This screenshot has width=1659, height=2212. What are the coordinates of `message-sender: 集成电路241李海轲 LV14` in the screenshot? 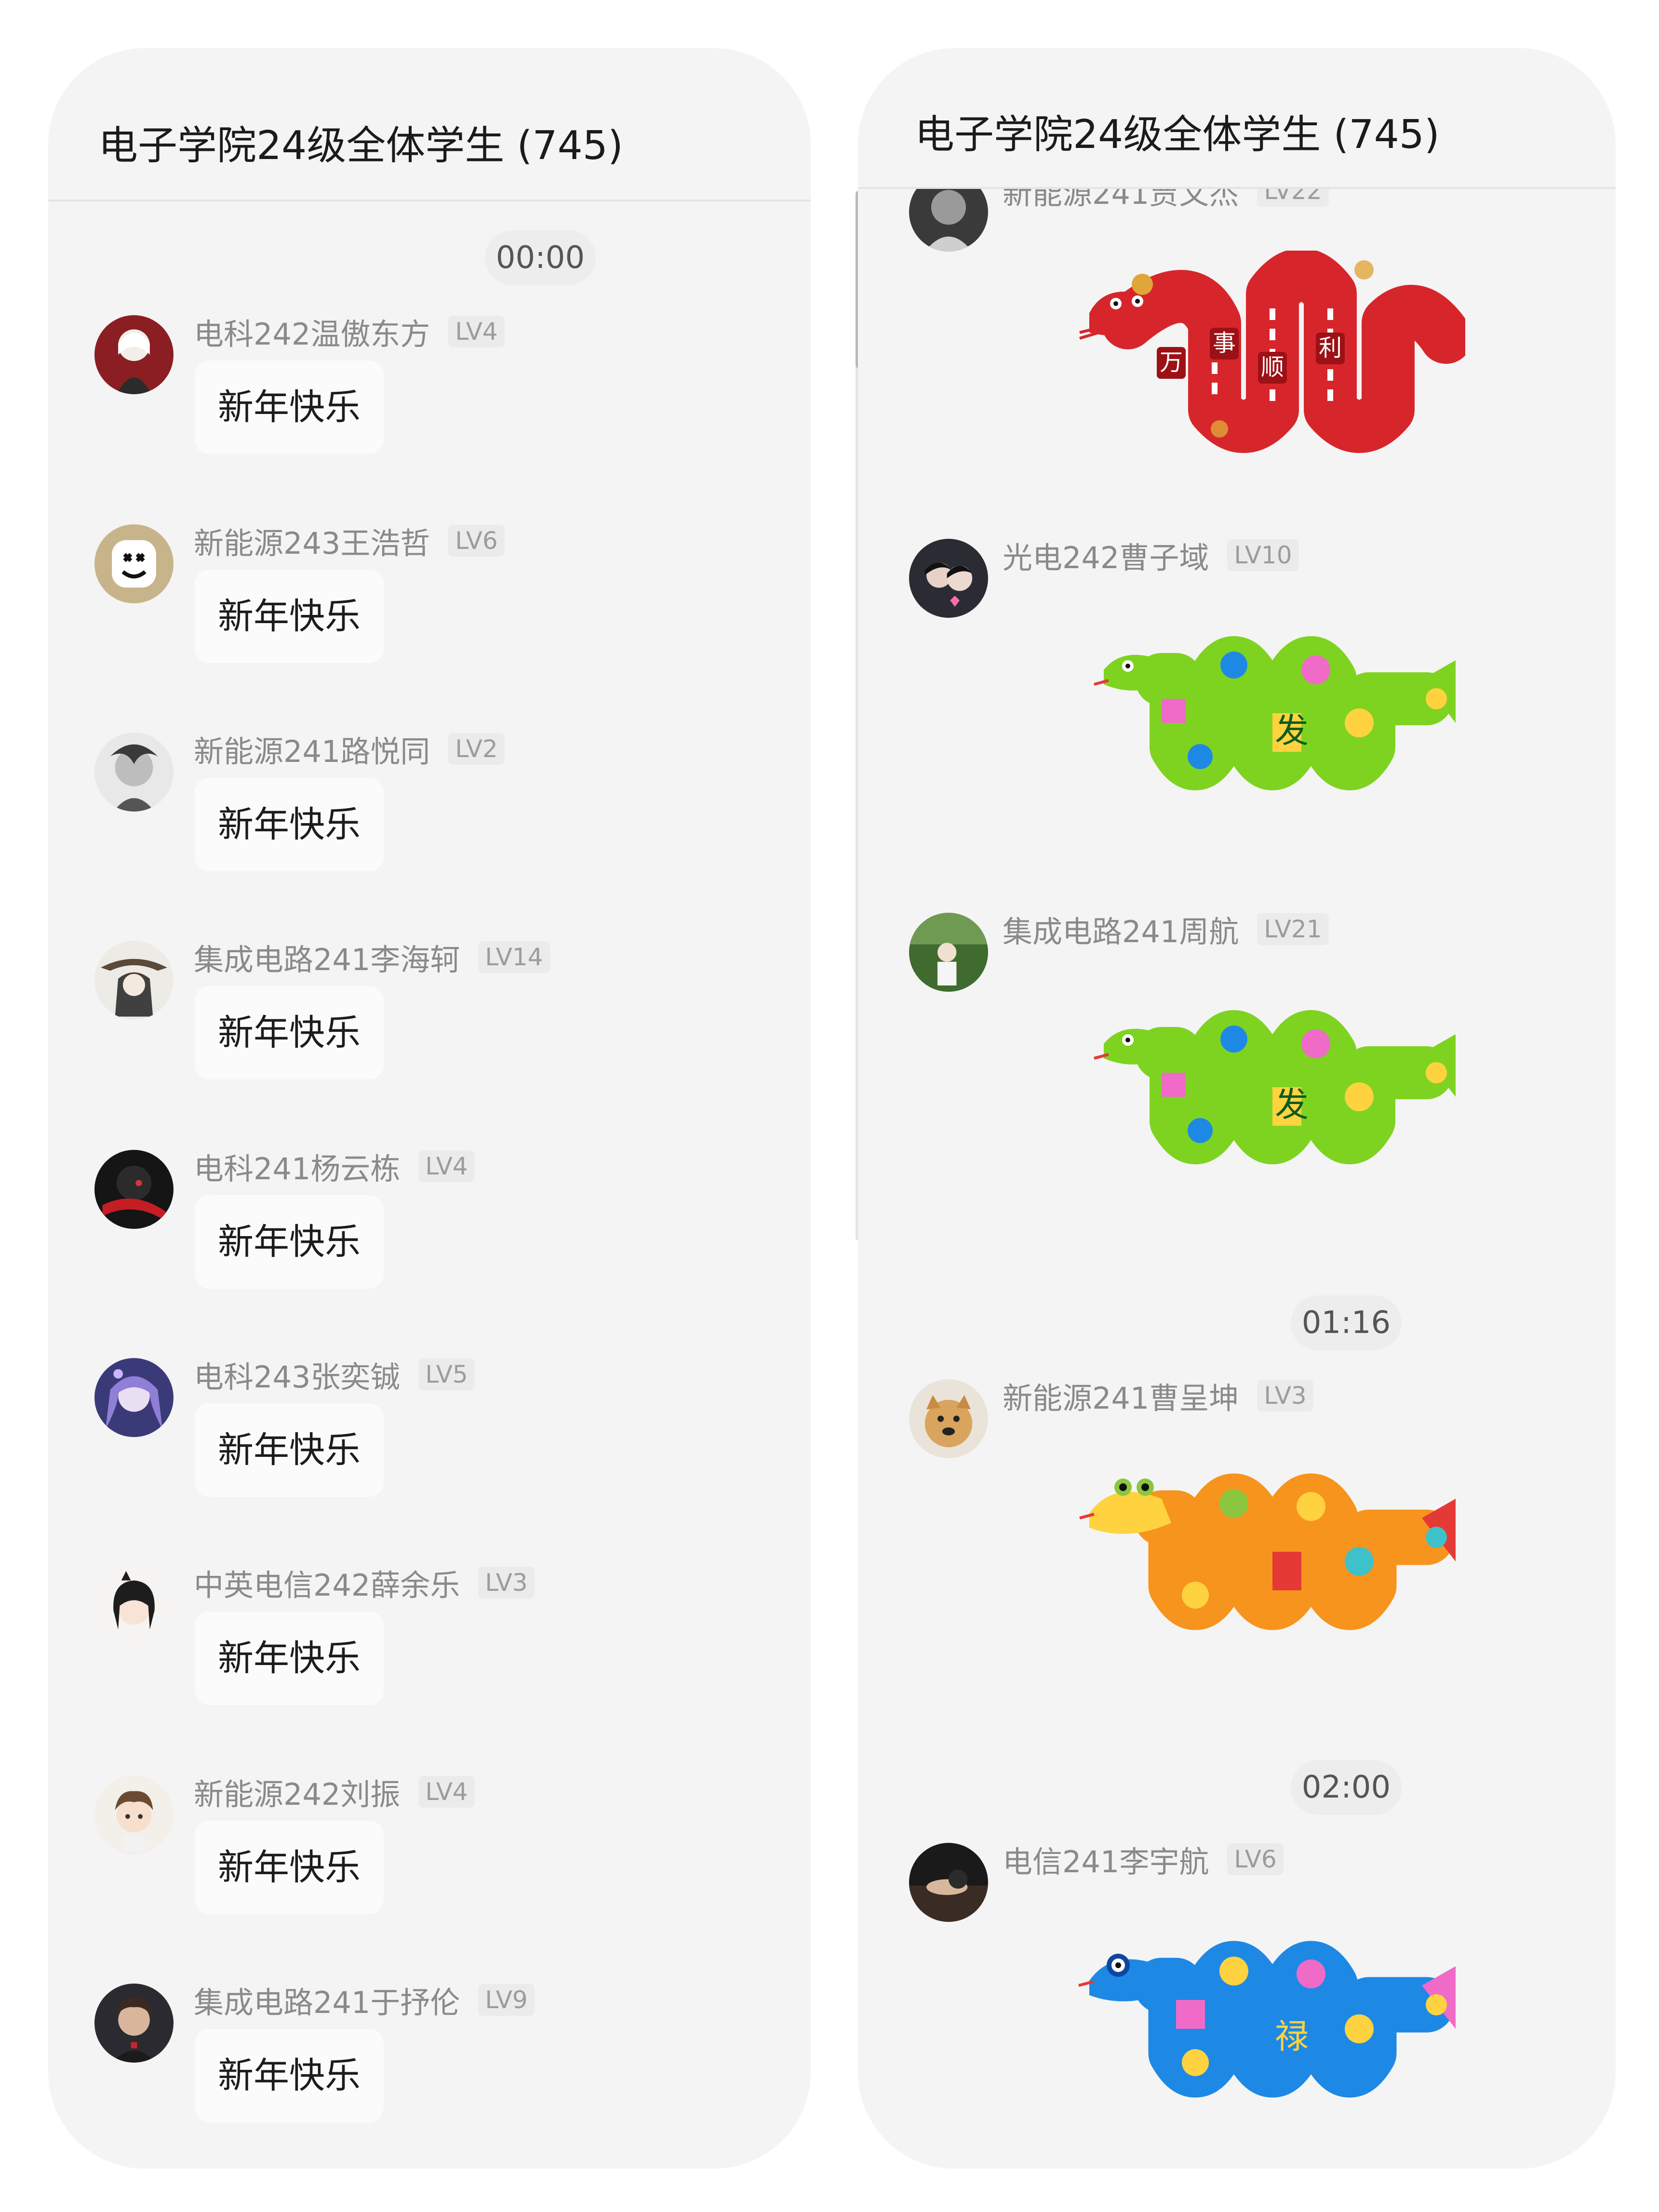 It's located at (372, 957).